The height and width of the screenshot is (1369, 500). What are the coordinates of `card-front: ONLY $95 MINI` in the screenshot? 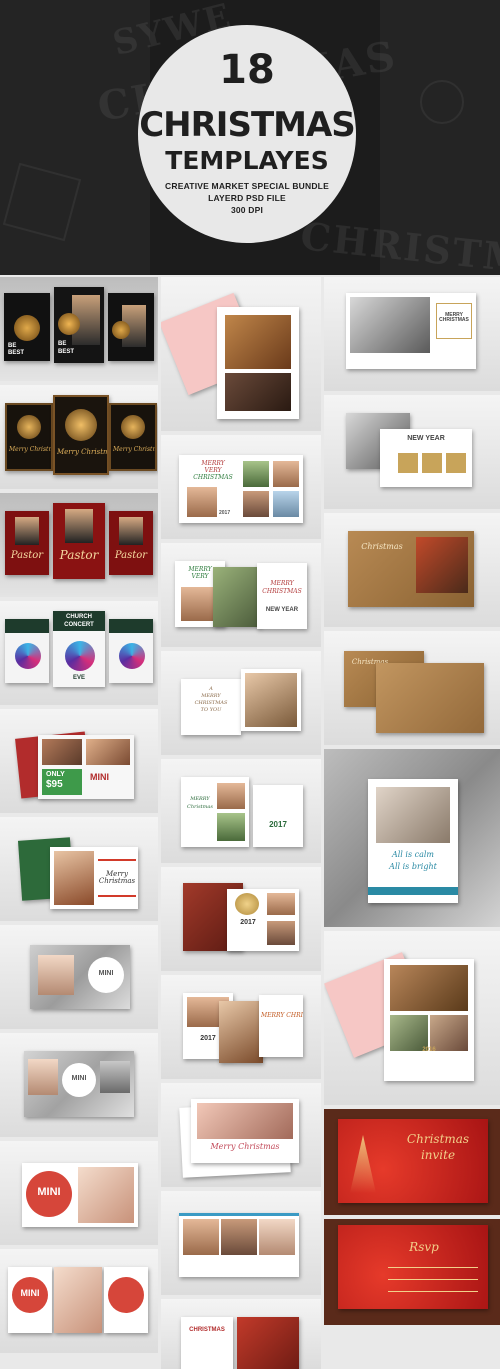 It's located at (86, 767).